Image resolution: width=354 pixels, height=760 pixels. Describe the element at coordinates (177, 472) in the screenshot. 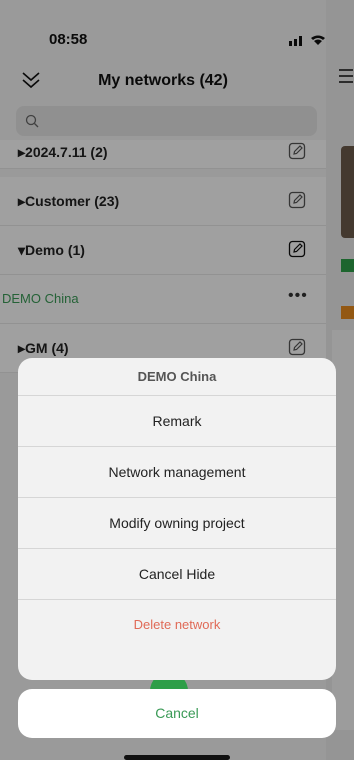

I see `network-management-option: Network management` at that location.